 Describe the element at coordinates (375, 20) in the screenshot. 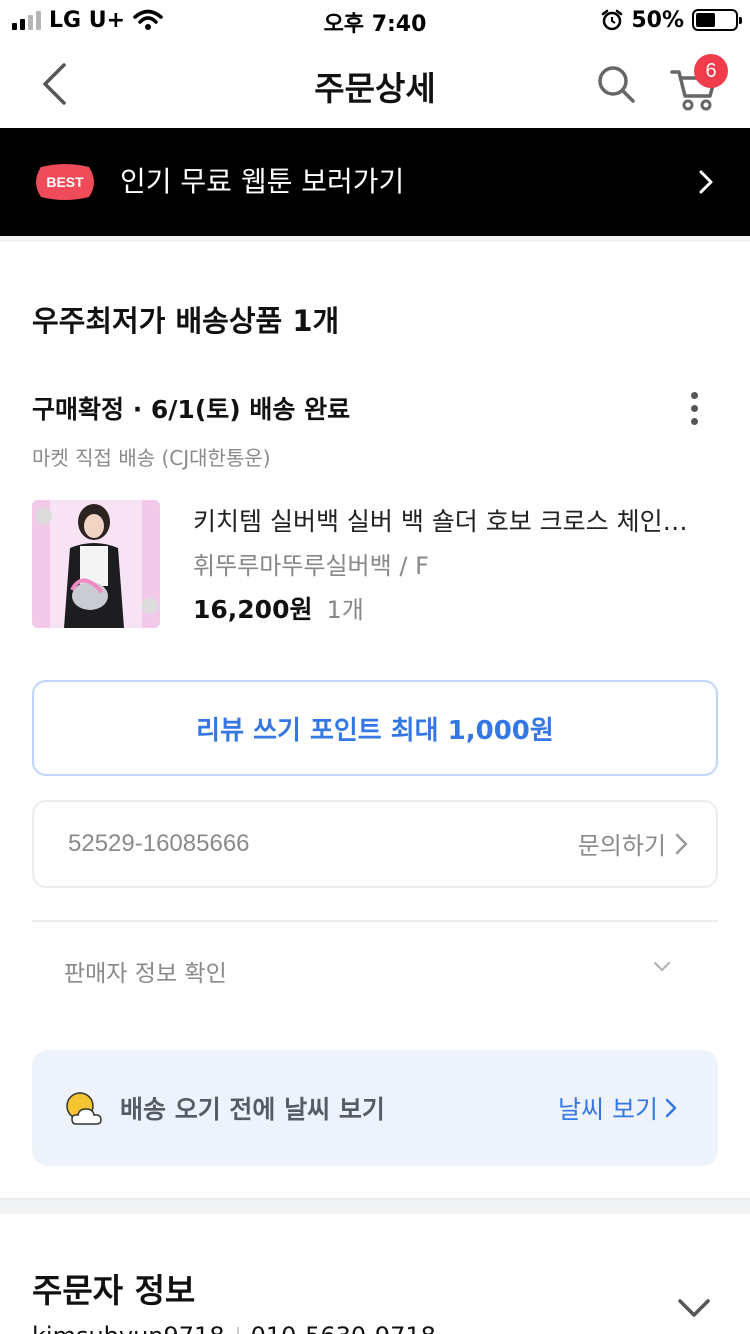

I see `status-bar: LG U+ 오후 7:40 50%` at that location.